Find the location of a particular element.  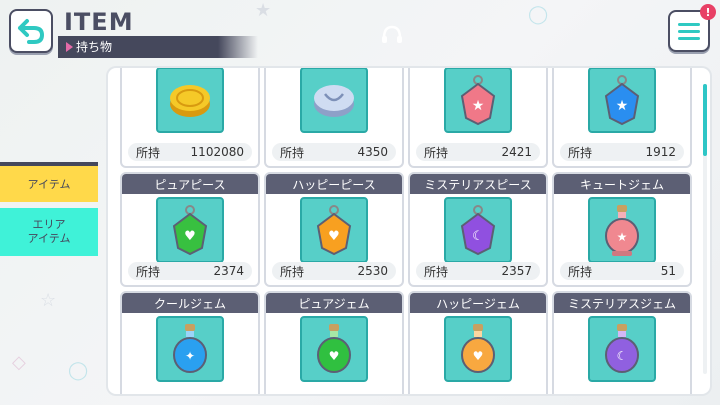

item-card: 所持 1102080 is located at coordinates (190, 118).